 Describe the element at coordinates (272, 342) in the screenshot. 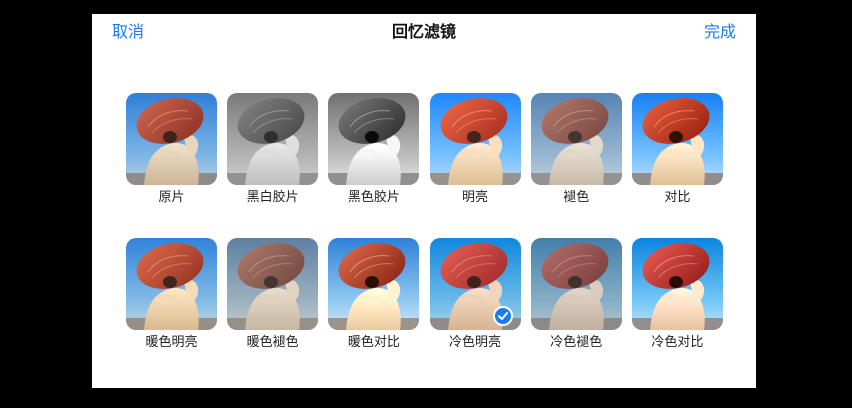

I see `filter-label: 暖色褪色` at that location.